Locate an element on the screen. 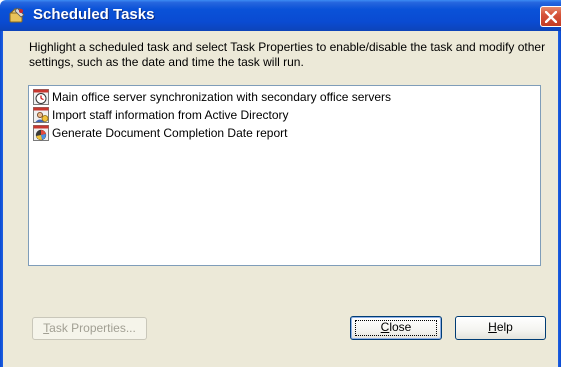  close-button: Close is located at coordinates (396, 328).